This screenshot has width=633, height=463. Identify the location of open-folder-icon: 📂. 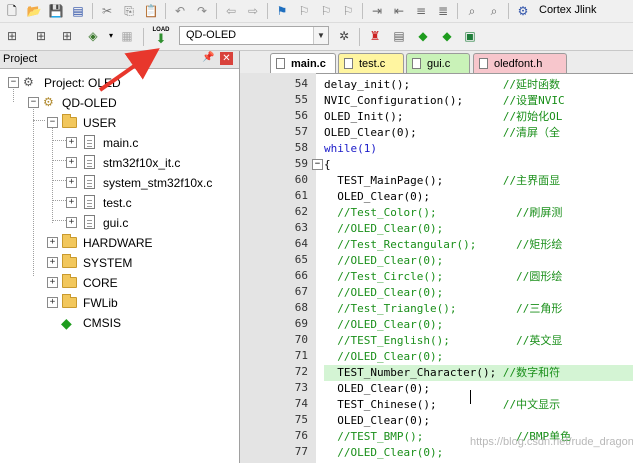
(34, 11).